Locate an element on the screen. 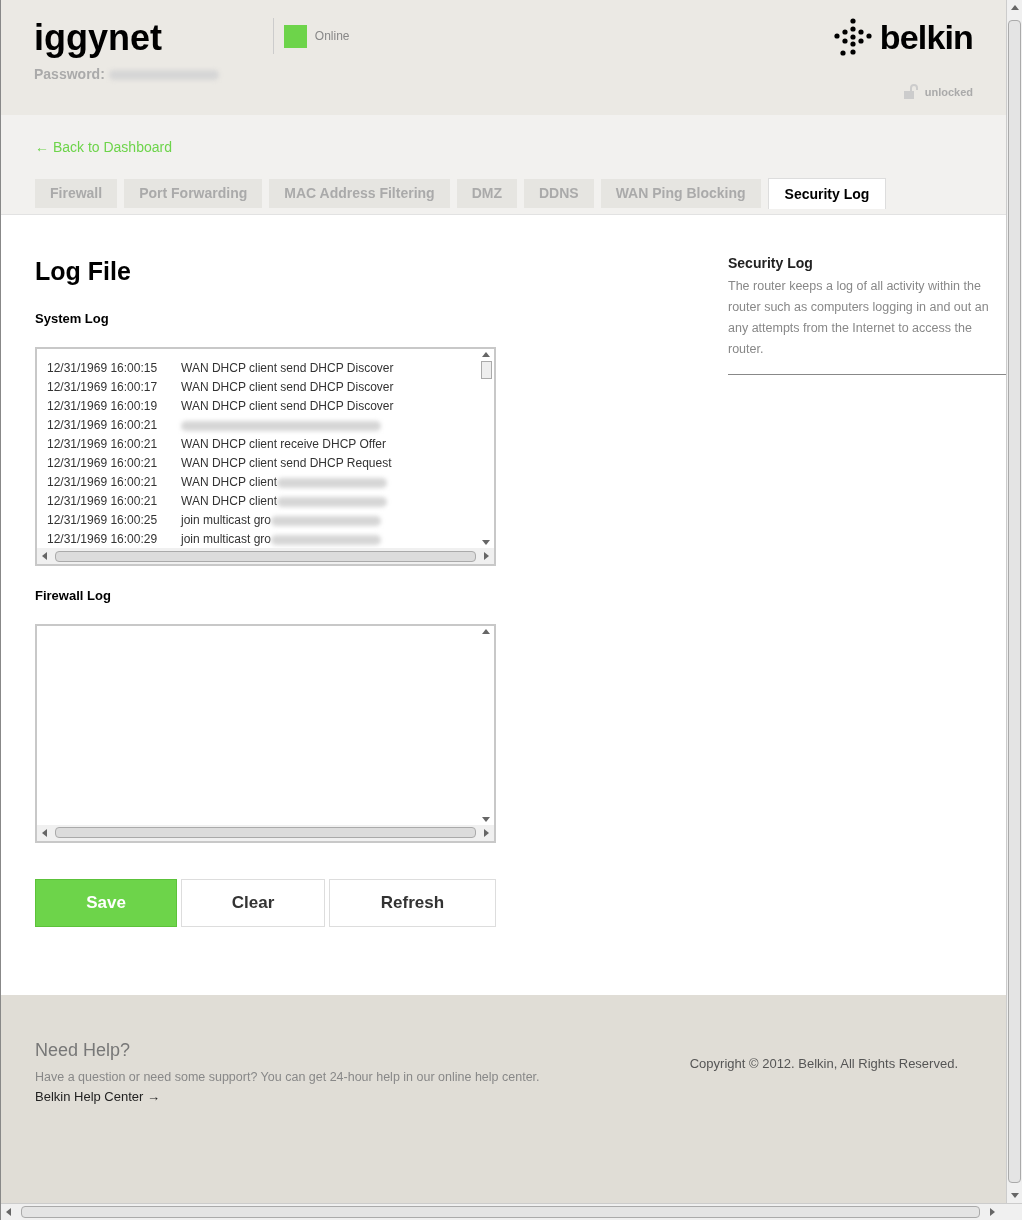  action-button: Refresh is located at coordinates (412, 902).